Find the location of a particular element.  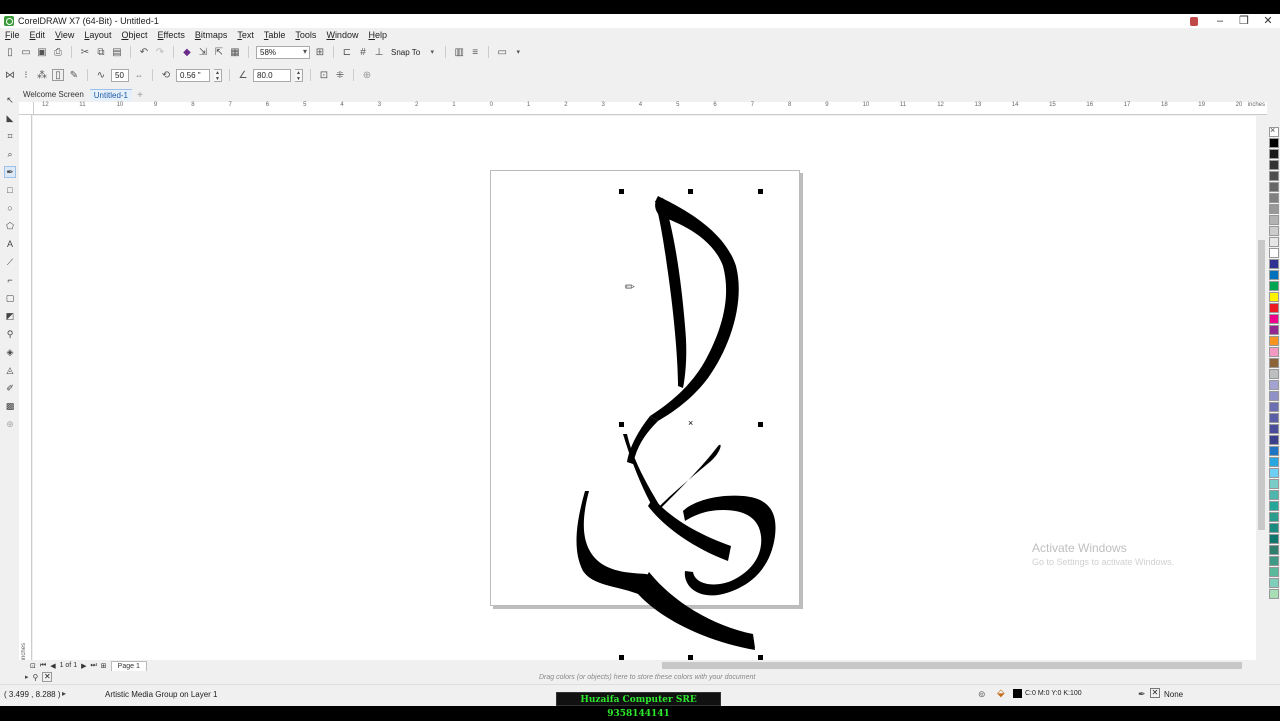

restore-button: ❐ is located at coordinates (1244, 21).